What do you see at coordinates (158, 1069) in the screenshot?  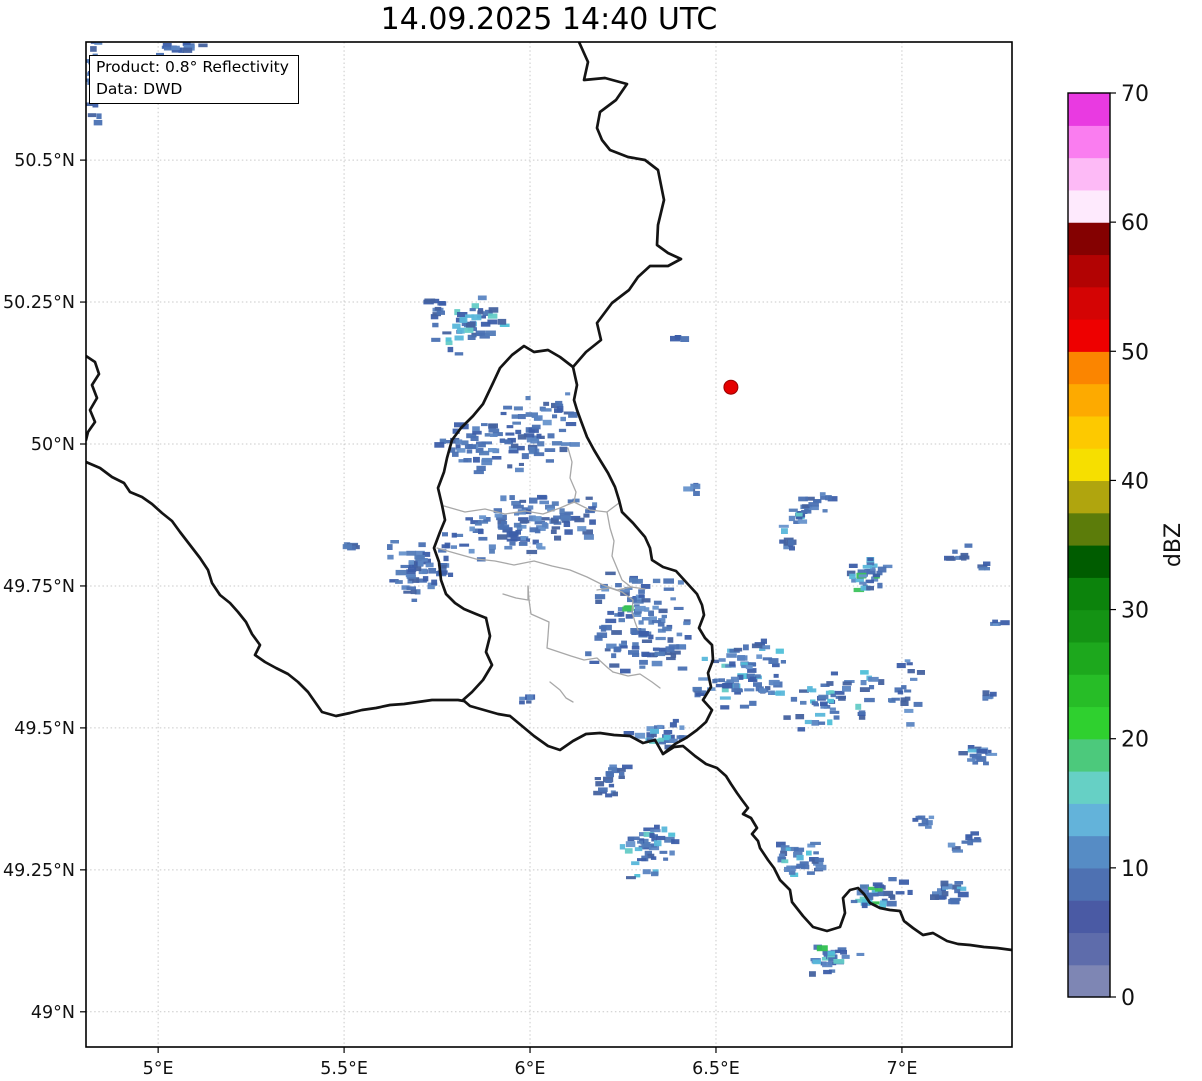 I see `x-tick-label: 5°E` at bounding box center [158, 1069].